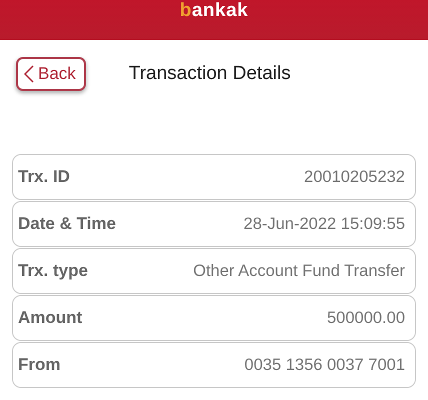 Image resolution: width=428 pixels, height=400 pixels. I want to click on detail-label: Amount, so click(50, 318).